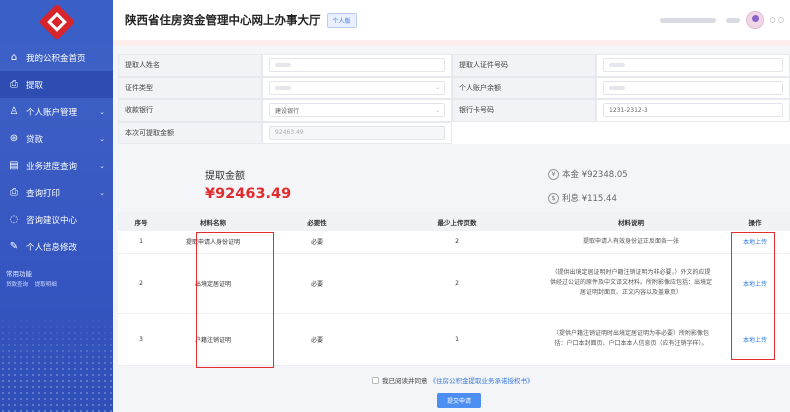 The height and width of the screenshot is (412, 790). Describe the element at coordinates (52, 247) in the screenshot. I see `sidebar-item-label: 个人信息修改` at that location.